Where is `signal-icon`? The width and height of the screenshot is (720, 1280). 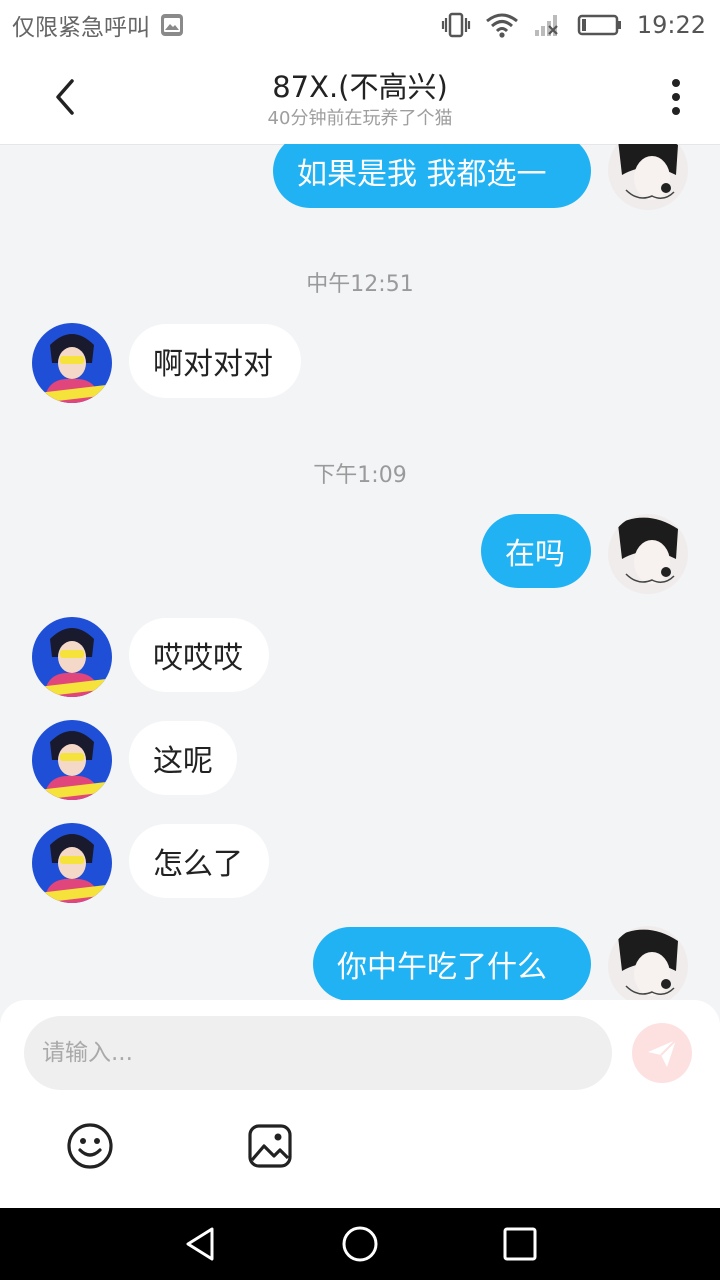 signal-icon is located at coordinates (546, 25).